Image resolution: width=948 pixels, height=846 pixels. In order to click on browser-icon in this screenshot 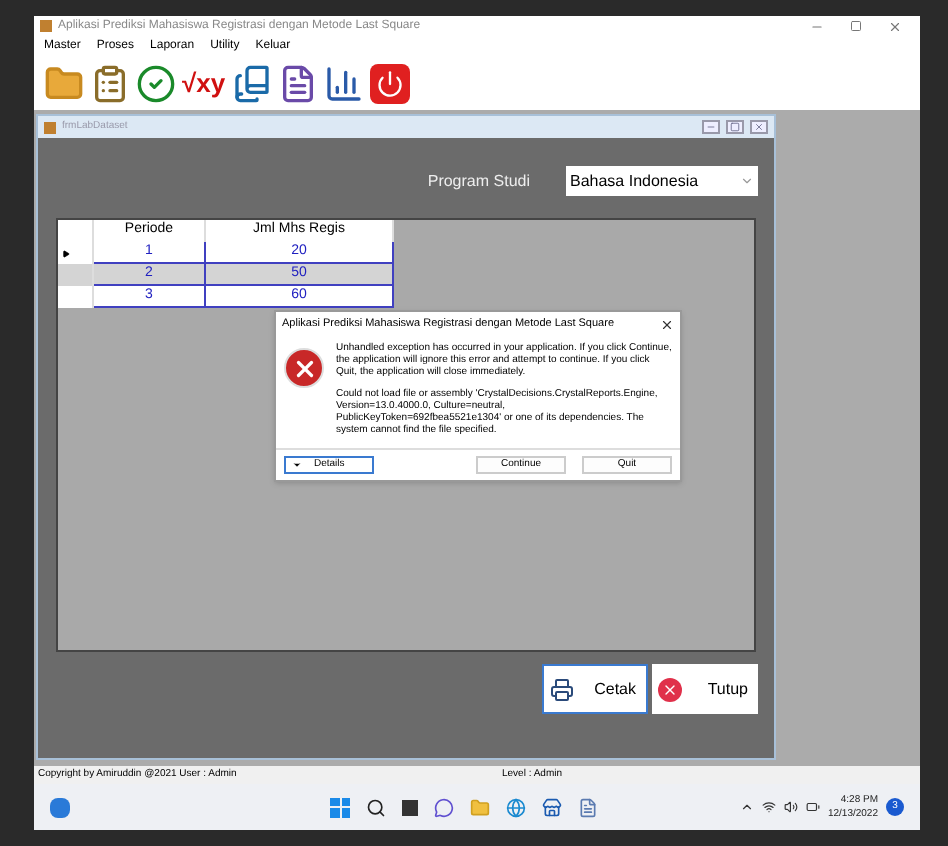, I will do `click(516, 807)`.